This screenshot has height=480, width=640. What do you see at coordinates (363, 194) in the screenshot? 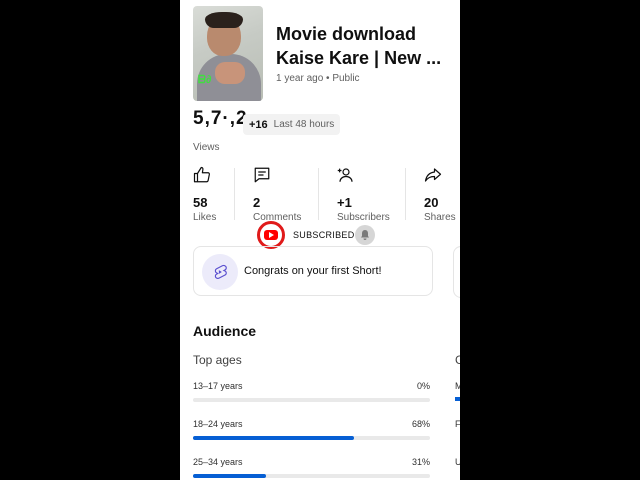
I see `stat-subscribers: +1 Subscribers` at bounding box center [363, 194].